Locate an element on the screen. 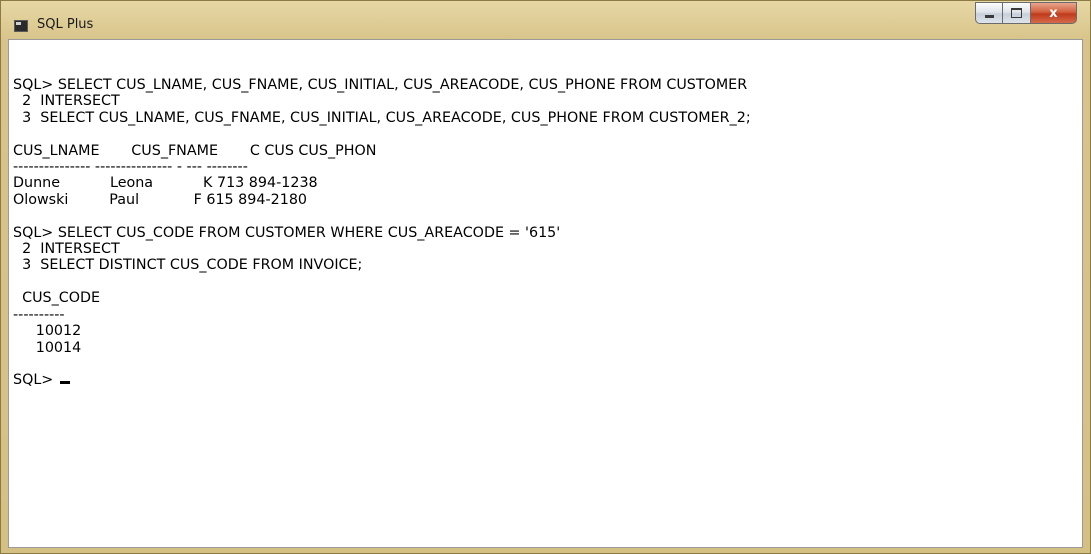 The height and width of the screenshot is (554, 1091). minimize-button is located at coordinates (989, 13).